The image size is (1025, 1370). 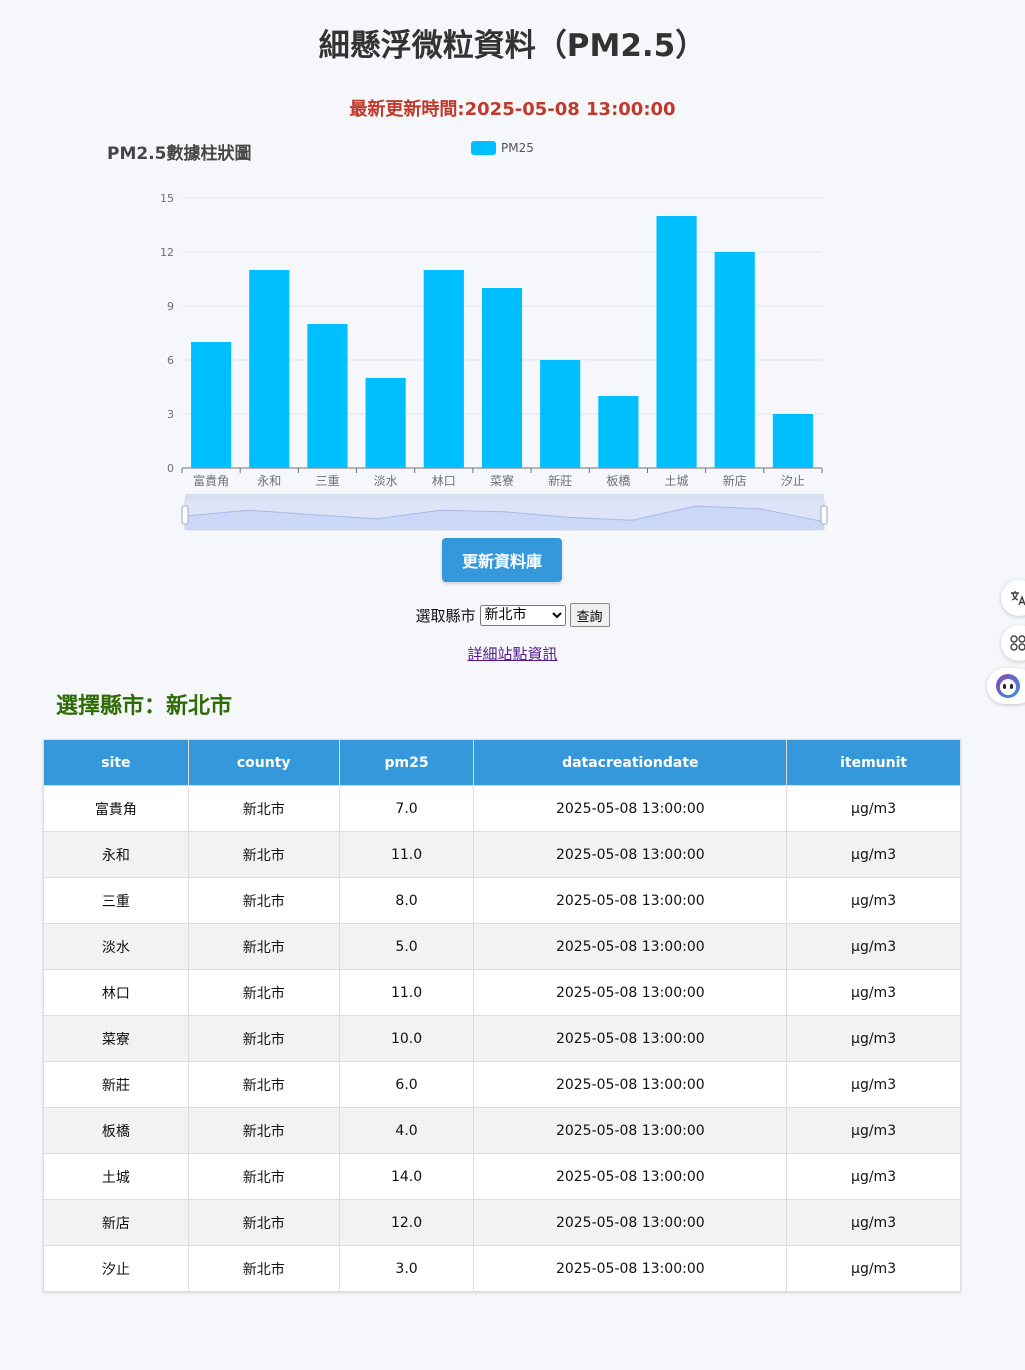 What do you see at coordinates (502, 900) in the screenshot?
I see `table-row: 三重 新北市 8.0 2025-05-08 13:00:00 μg/m3` at bounding box center [502, 900].